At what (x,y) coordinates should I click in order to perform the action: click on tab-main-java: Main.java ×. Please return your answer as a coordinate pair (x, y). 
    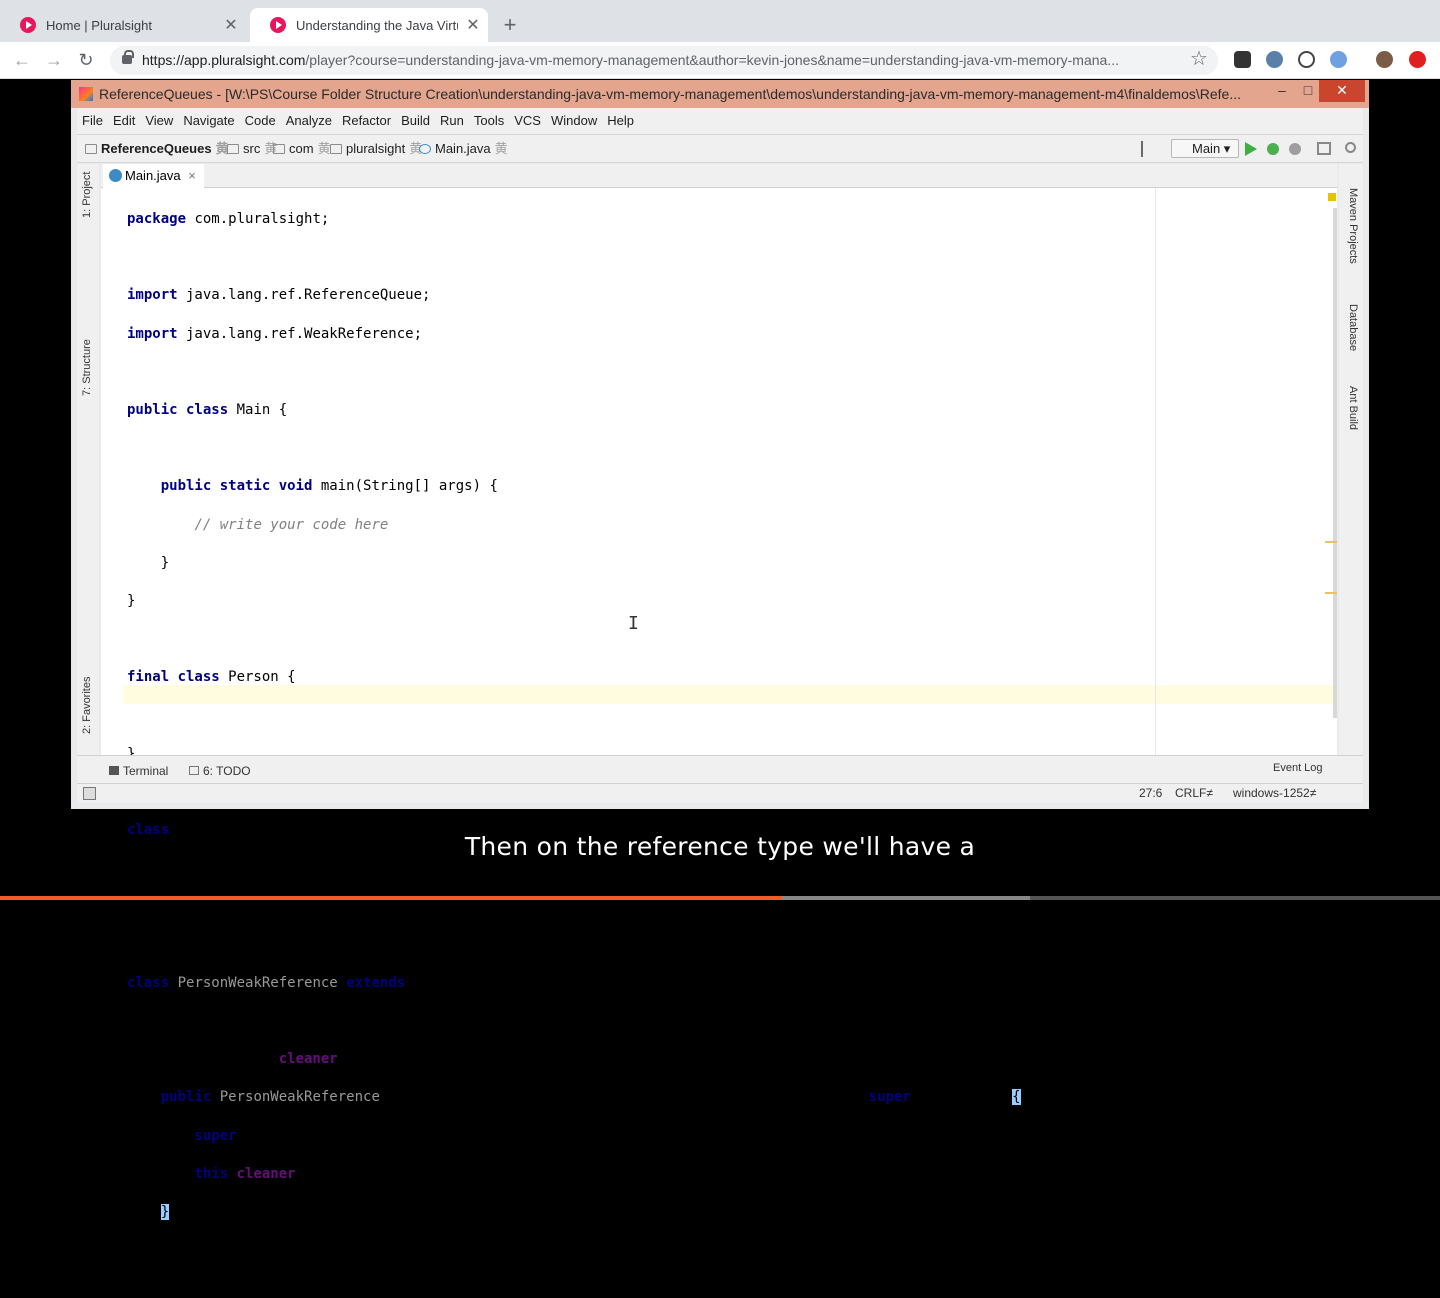
    Looking at the image, I should click on (153, 176).